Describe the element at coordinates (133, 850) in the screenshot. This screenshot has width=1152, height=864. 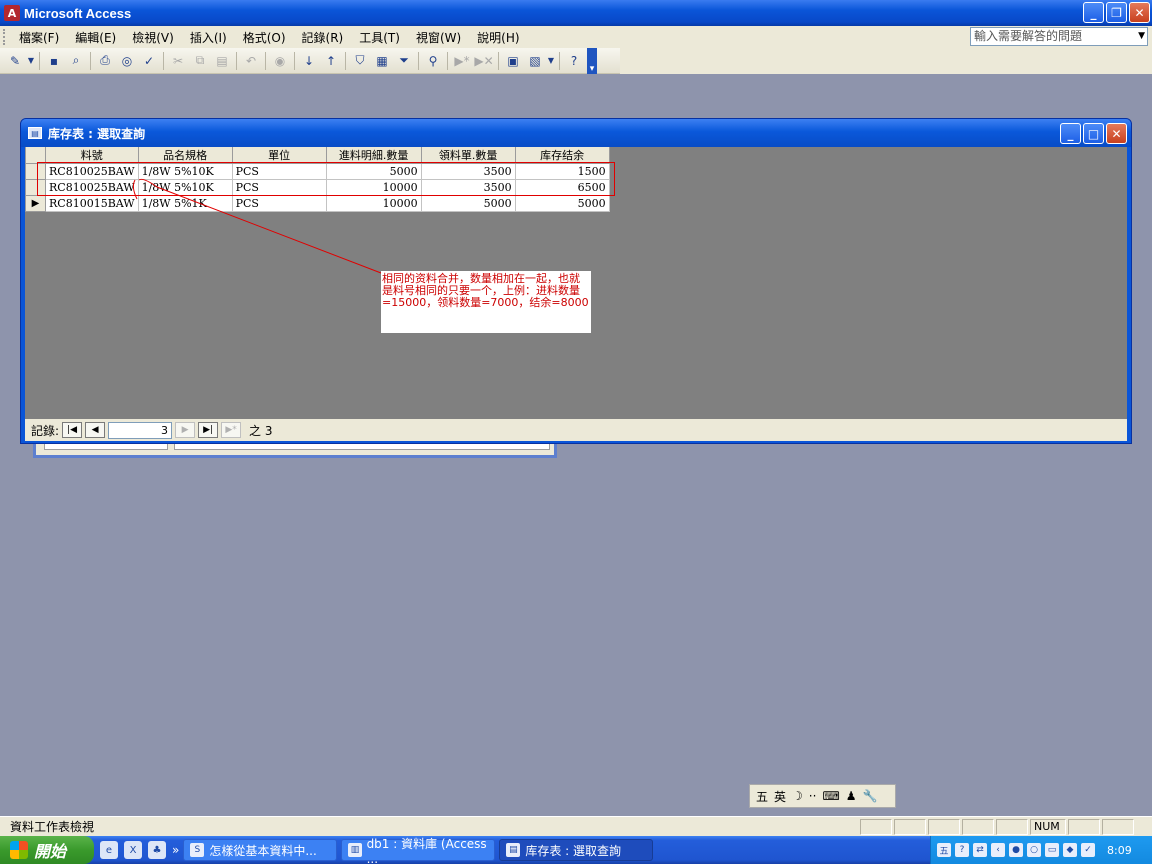
I see `excel-icon: X` at that location.